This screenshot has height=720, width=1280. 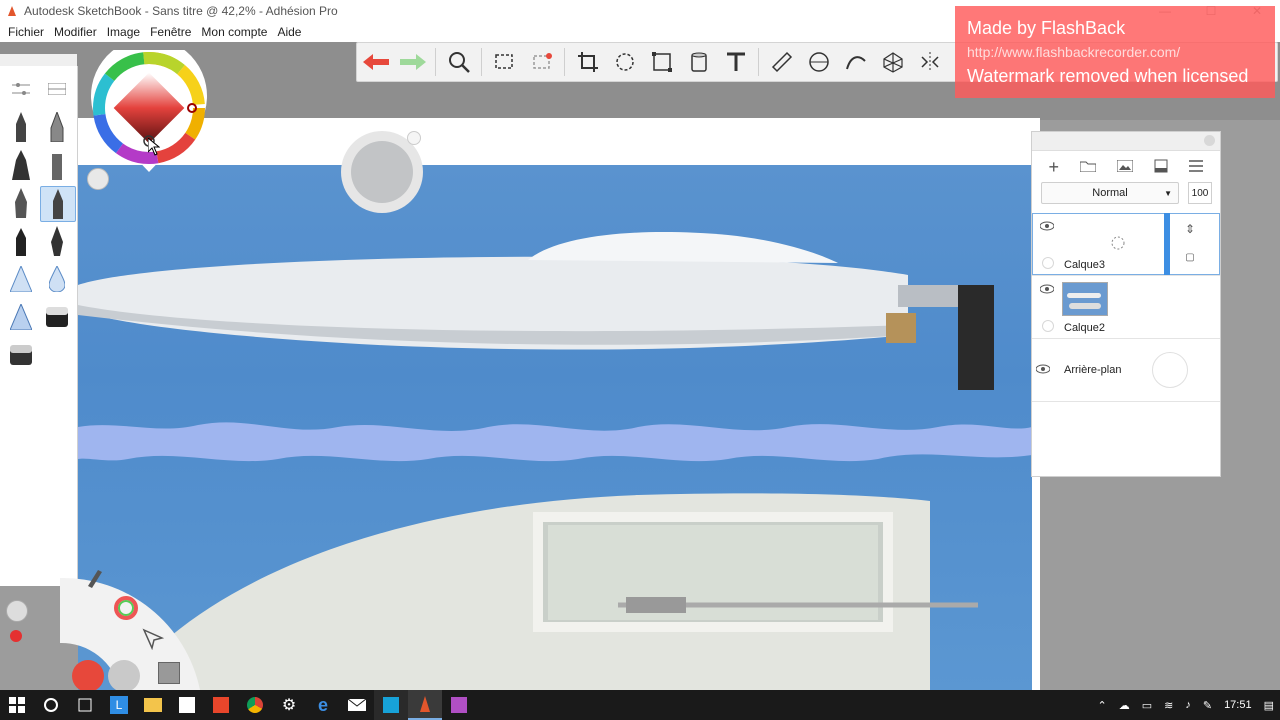 I want to click on add-group-icon, so click(x=1088, y=167).